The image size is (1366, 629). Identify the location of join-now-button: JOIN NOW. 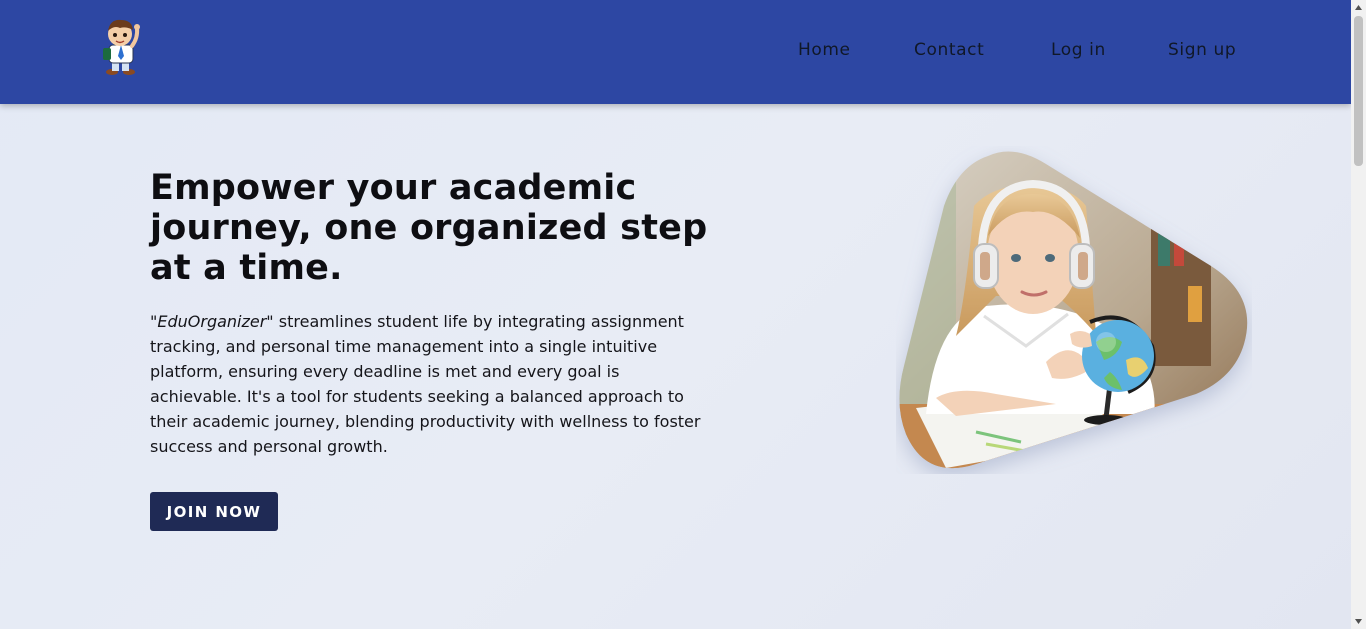
(214, 511).